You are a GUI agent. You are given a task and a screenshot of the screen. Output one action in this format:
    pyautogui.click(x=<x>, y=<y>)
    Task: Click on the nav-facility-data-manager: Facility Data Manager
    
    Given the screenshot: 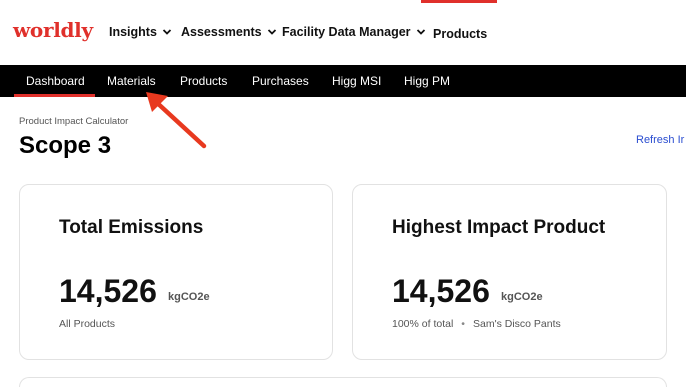 What is the action you would take?
    pyautogui.click(x=354, y=32)
    